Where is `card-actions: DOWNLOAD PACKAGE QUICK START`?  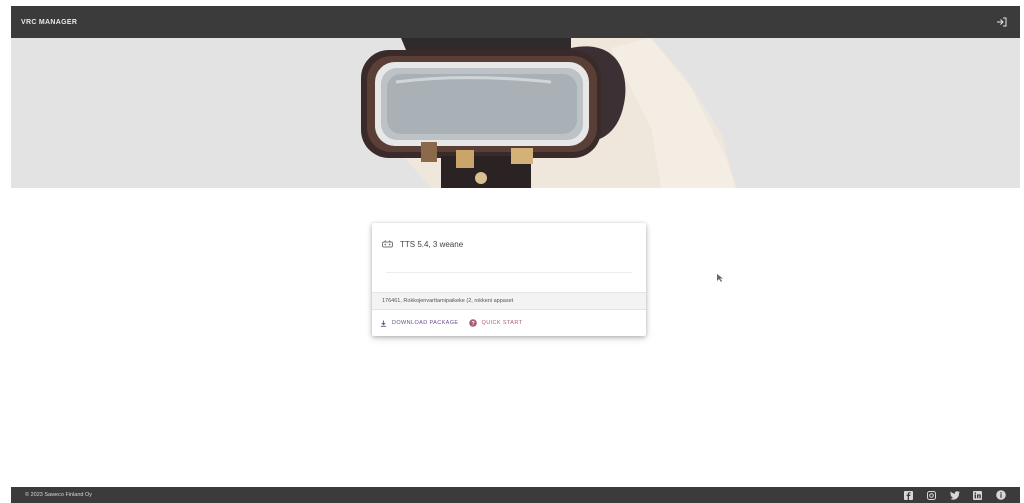 card-actions: DOWNLOAD PACKAGE QUICK START is located at coordinates (509, 322).